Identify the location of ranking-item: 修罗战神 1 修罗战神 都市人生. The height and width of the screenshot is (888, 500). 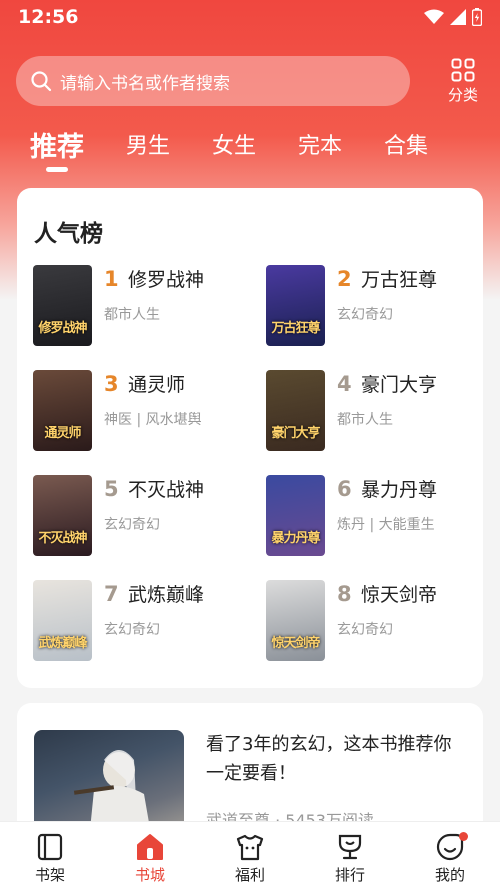
(138, 306).